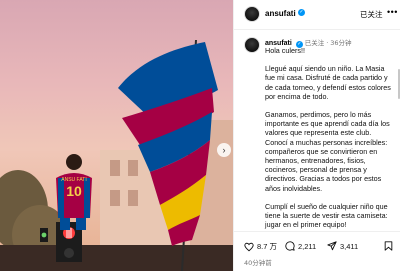  Describe the element at coordinates (44, 235) in the screenshot. I see `traffic-light-green` at that location.